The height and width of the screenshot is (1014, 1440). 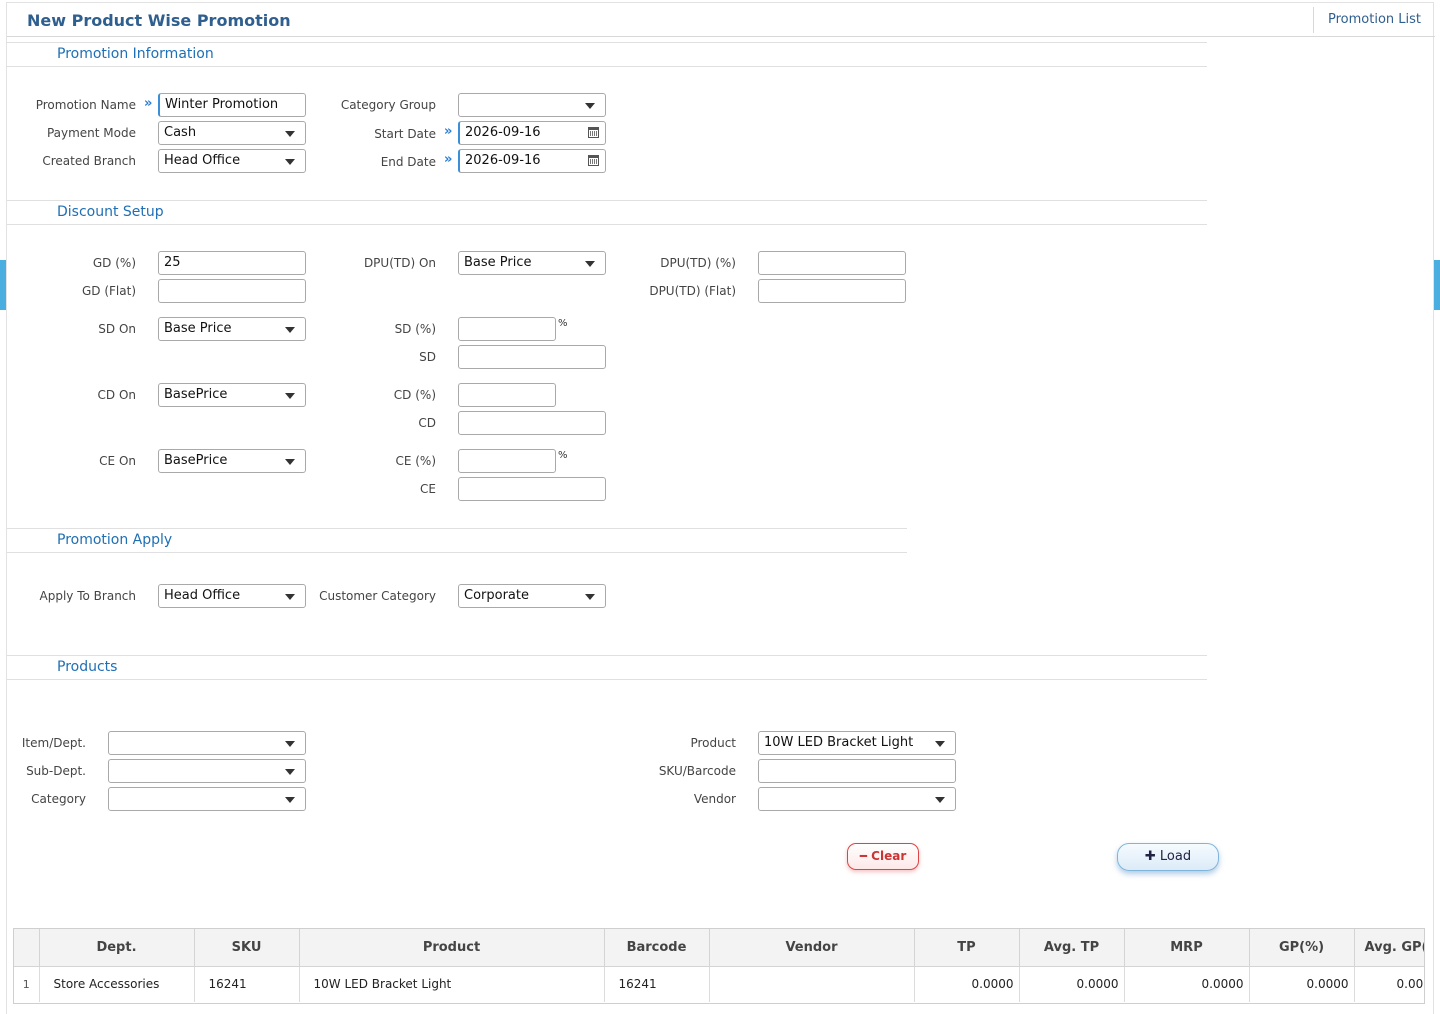 What do you see at coordinates (1389, 948) in the screenshot?
I see `column-header-avg-gp: Avg. GP(%)` at bounding box center [1389, 948].